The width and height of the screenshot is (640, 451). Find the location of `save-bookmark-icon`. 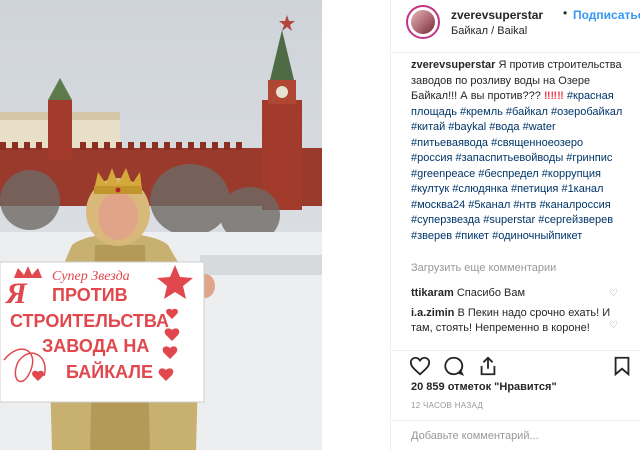

save-bookmark-icon is located at coordinates (622, 366).